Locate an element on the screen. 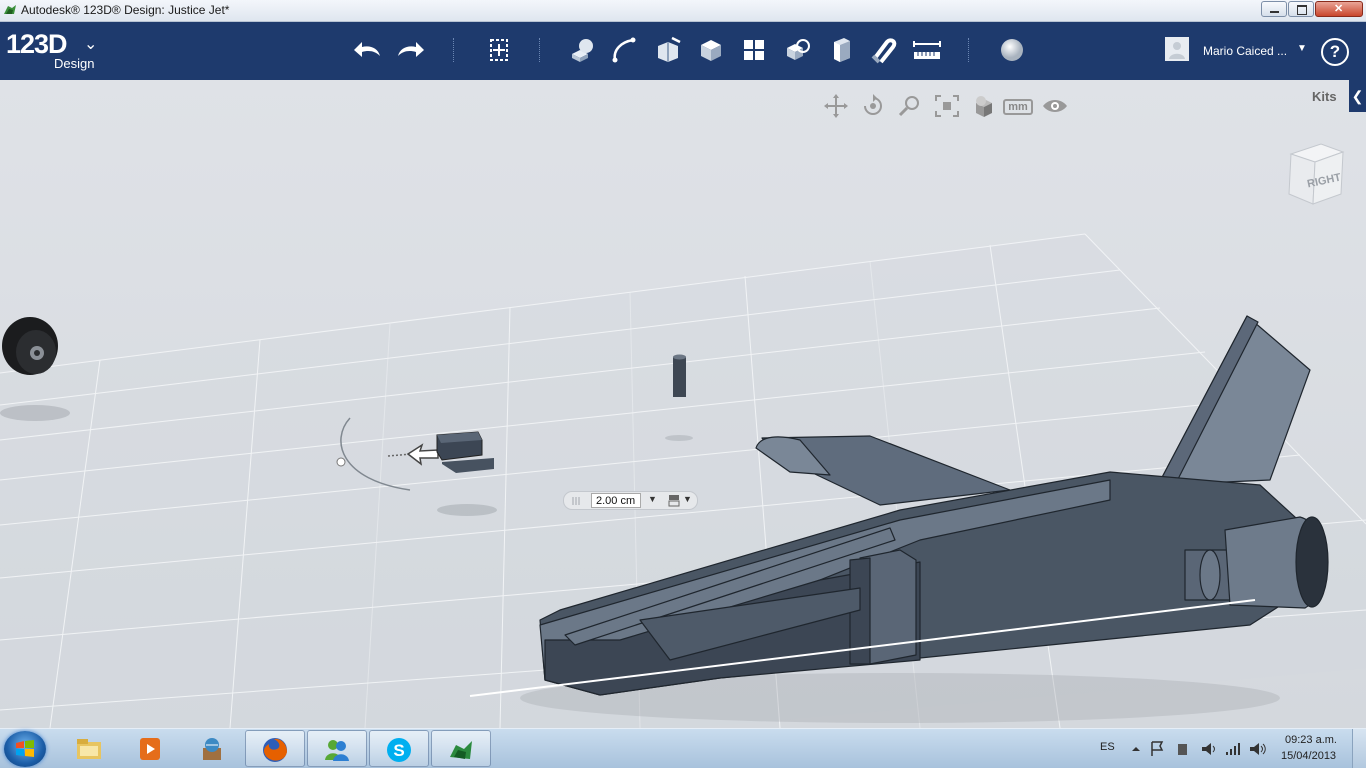 The width and height of the screenshot is (1366, 768). window-title: Autodesk® 123D® Design: Justice Jet* is located at coordinates (125, 10).